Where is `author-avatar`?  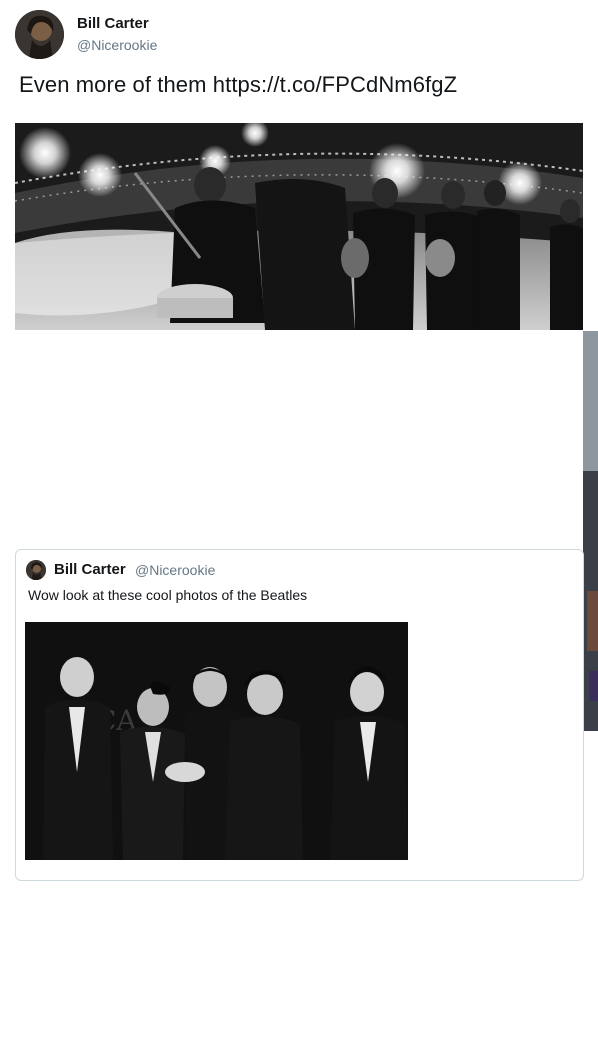 author-avatar is located at coordinates (39, 34).